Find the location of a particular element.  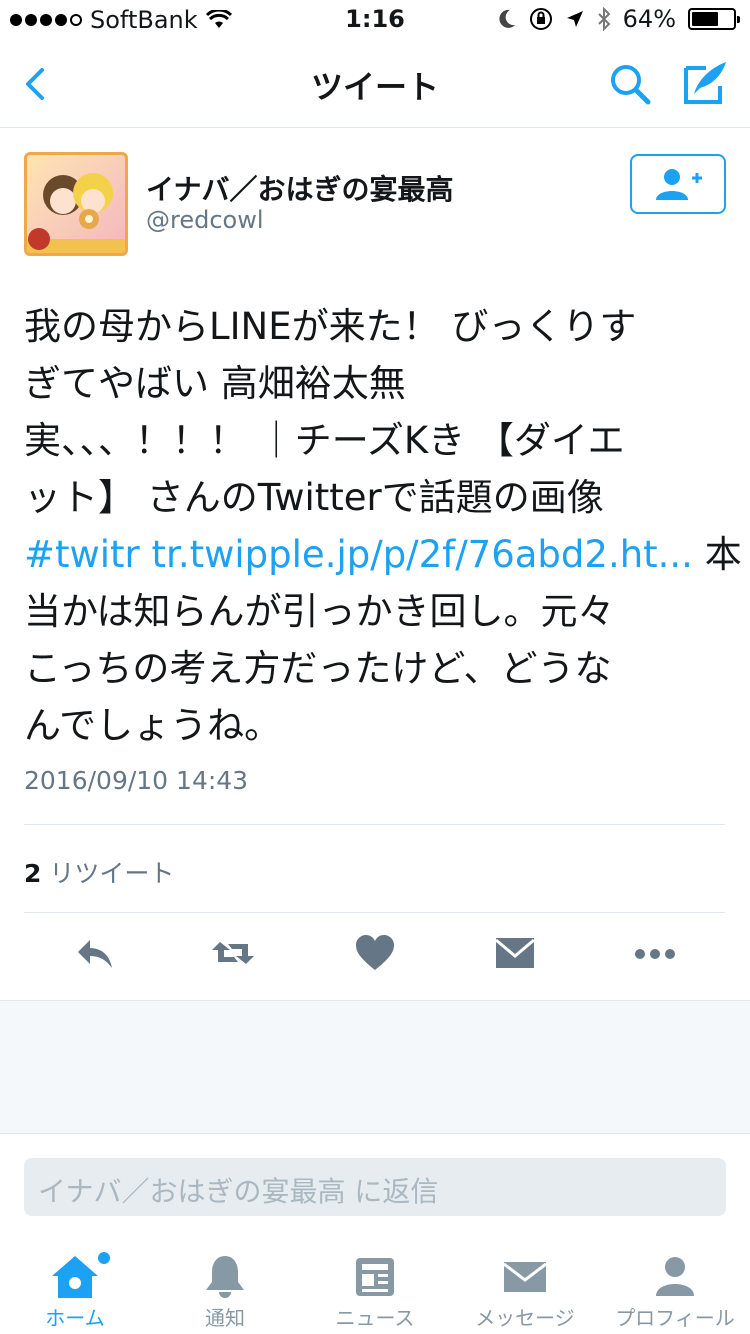

tab-label: 通知 is located at coordinates (225, 1318).